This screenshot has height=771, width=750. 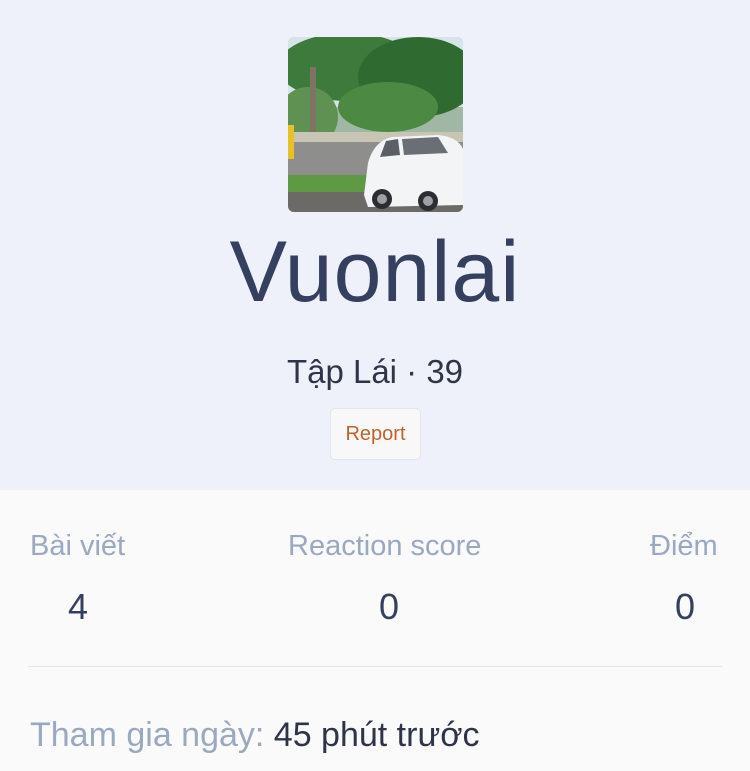 I want to click on user-title: Tập Lái · 39, so click(x=375, y=371).